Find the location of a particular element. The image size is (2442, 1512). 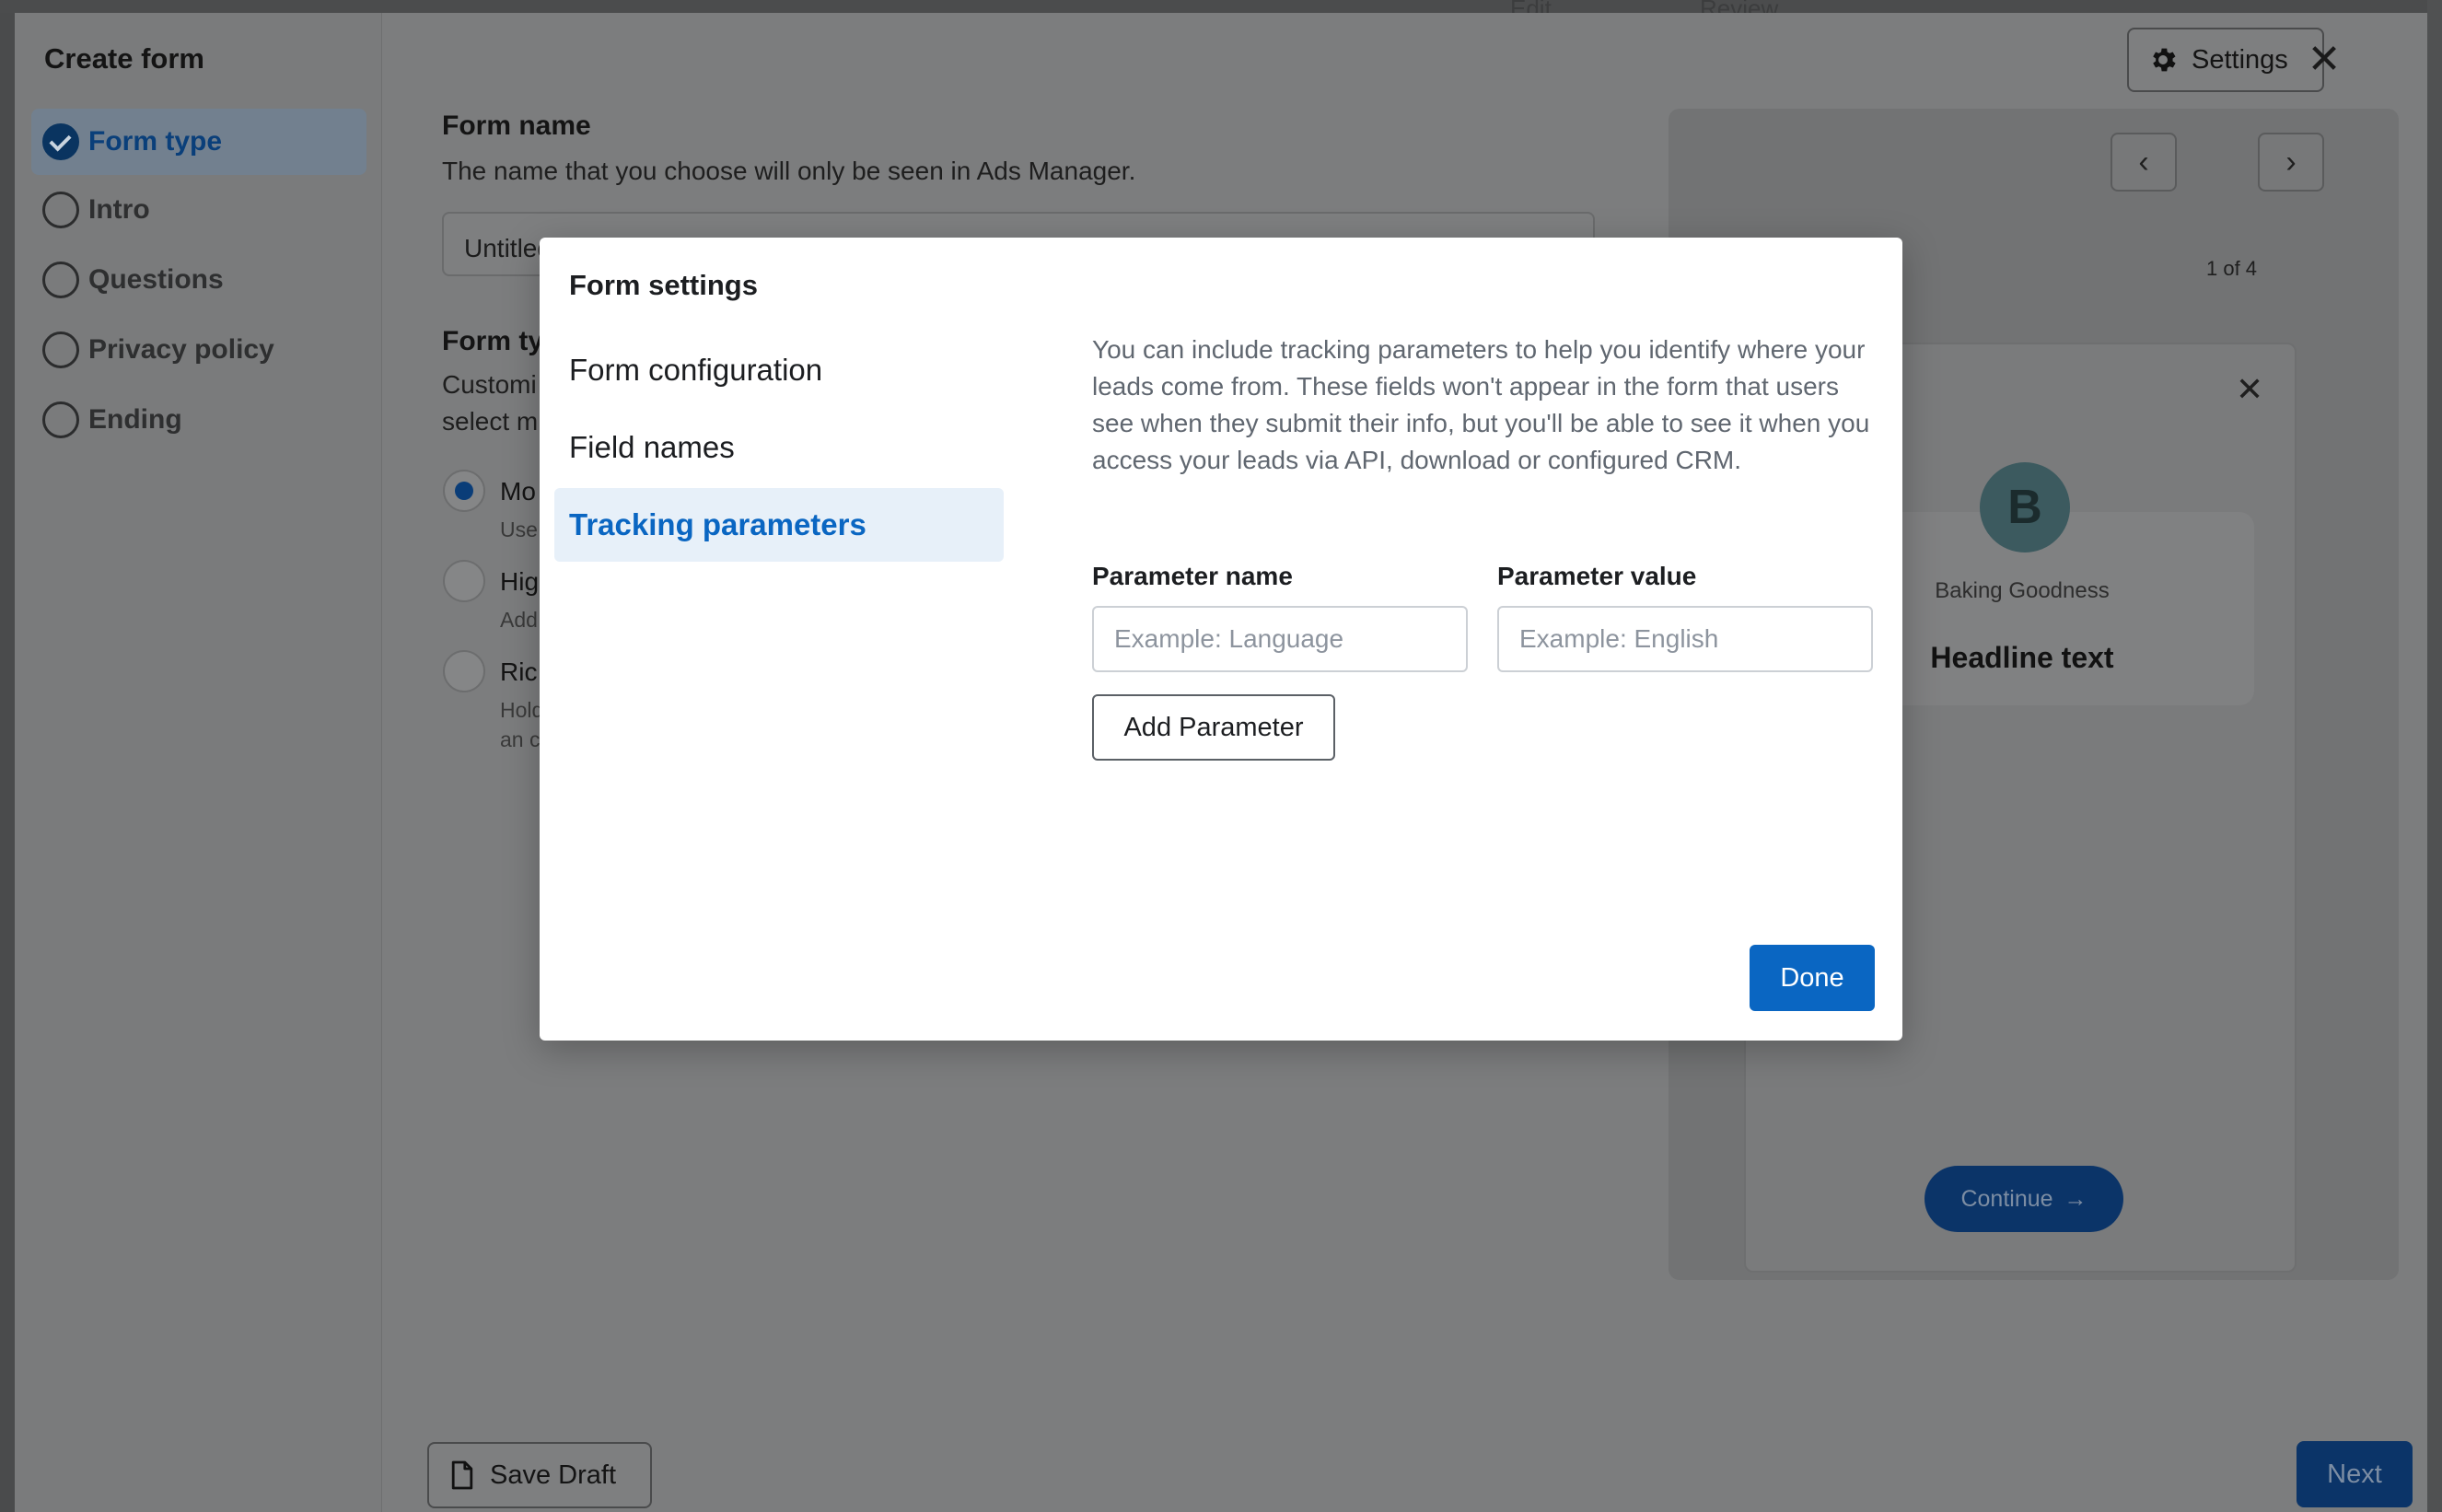

nav-field-names: Field names is located at coordinates (779, 447).